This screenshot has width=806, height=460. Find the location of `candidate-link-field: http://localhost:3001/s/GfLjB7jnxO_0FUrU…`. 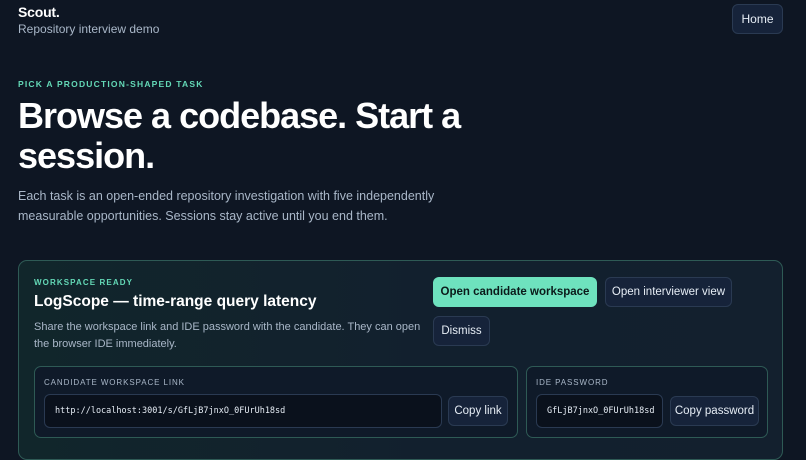

candidate-link-field: http://localhost:3001/s/GfLjB7jnxO_0FUrU… is located at coordinates (243, 411).